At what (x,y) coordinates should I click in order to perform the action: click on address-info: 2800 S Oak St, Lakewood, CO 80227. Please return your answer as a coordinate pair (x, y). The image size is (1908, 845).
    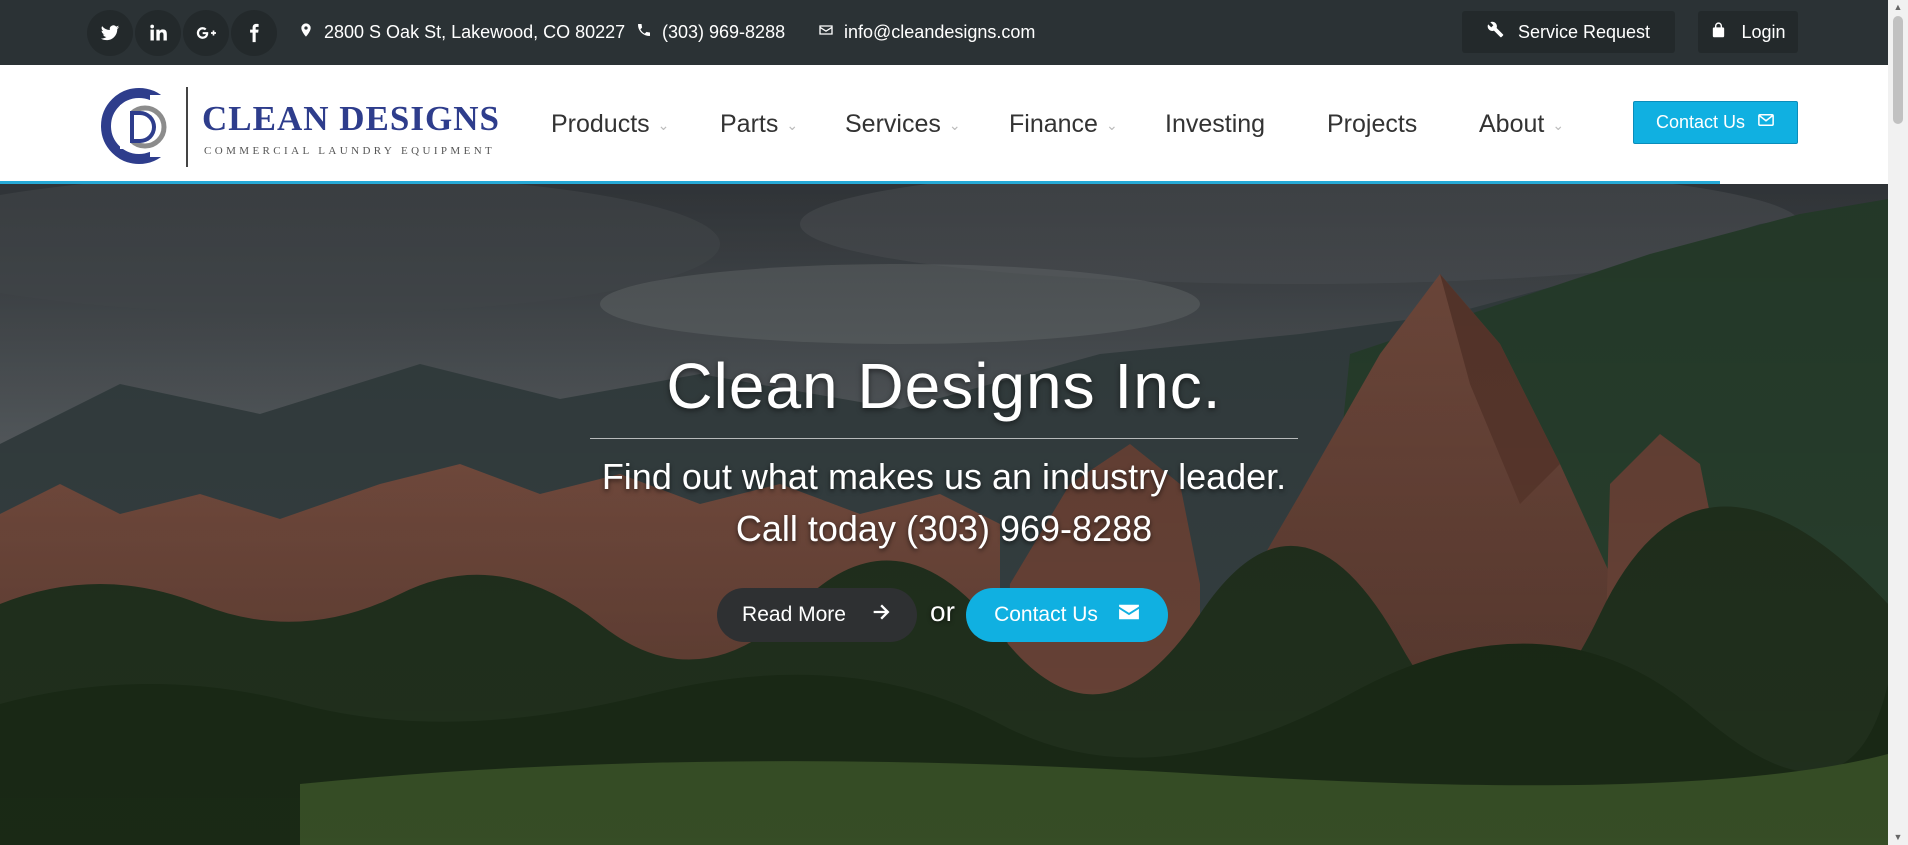
    Looking at the image, I should click on (461, 32).